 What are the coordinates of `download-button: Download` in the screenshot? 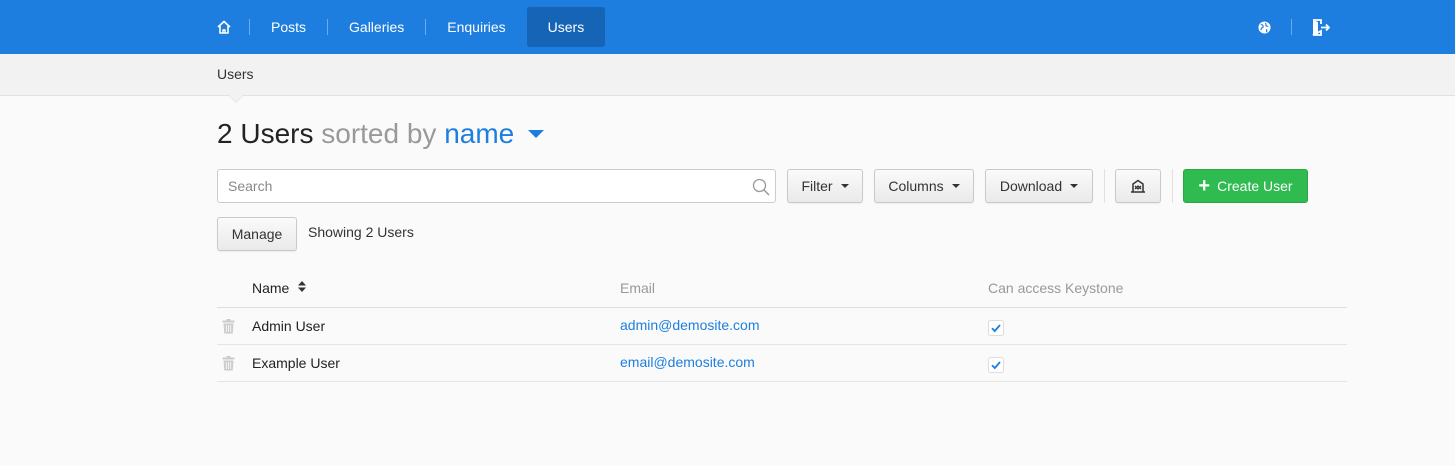 It's located at (1039, 186).